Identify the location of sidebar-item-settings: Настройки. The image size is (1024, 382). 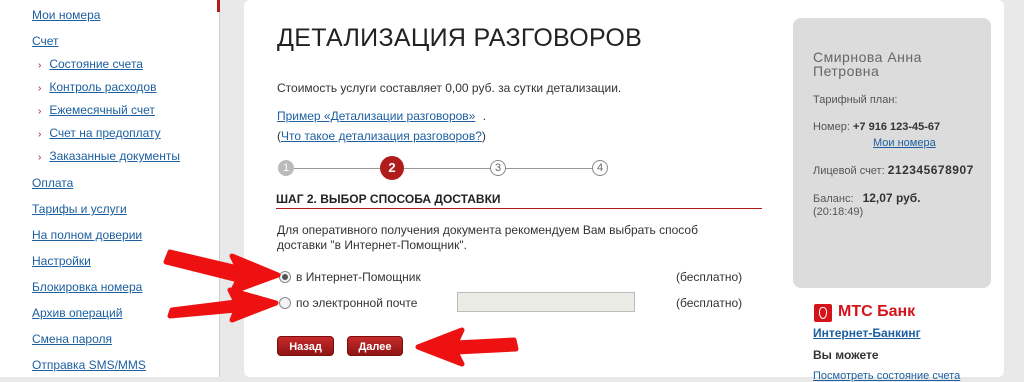
(61, 261).